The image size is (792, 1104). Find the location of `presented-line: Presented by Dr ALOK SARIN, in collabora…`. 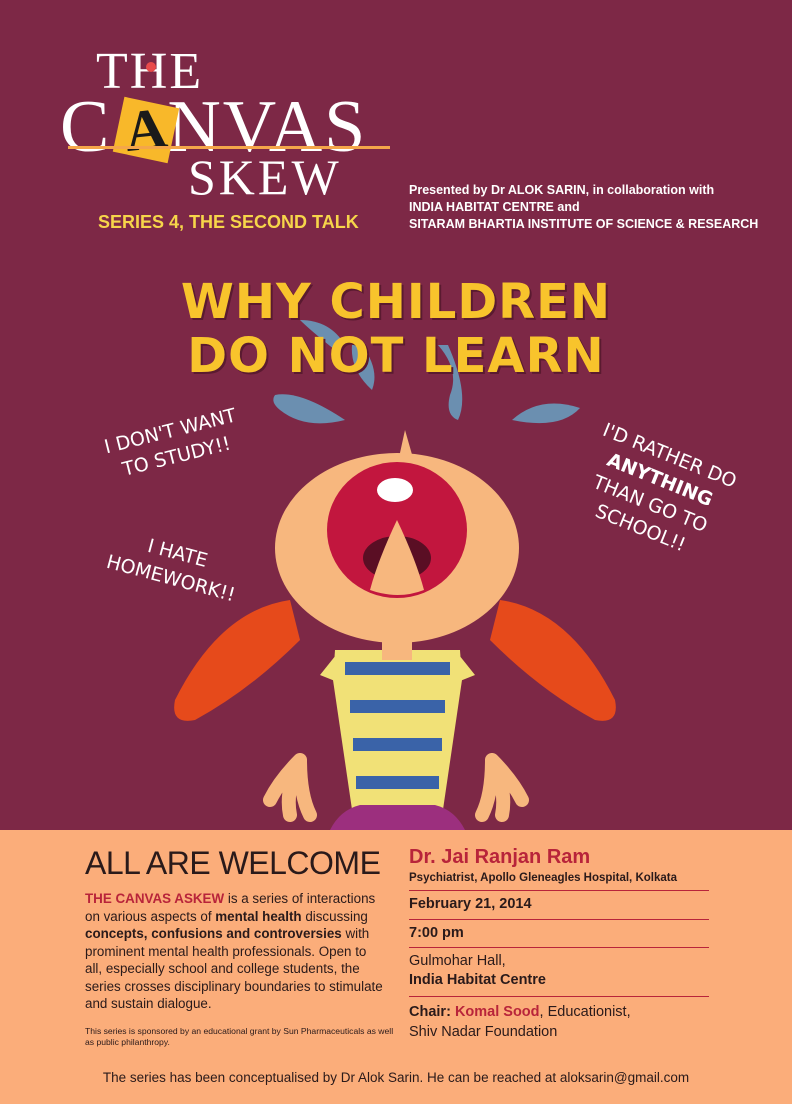

presented-line: Presented by Dr ALOK SARIN, in collabora… is located at coordinates (562, 190).